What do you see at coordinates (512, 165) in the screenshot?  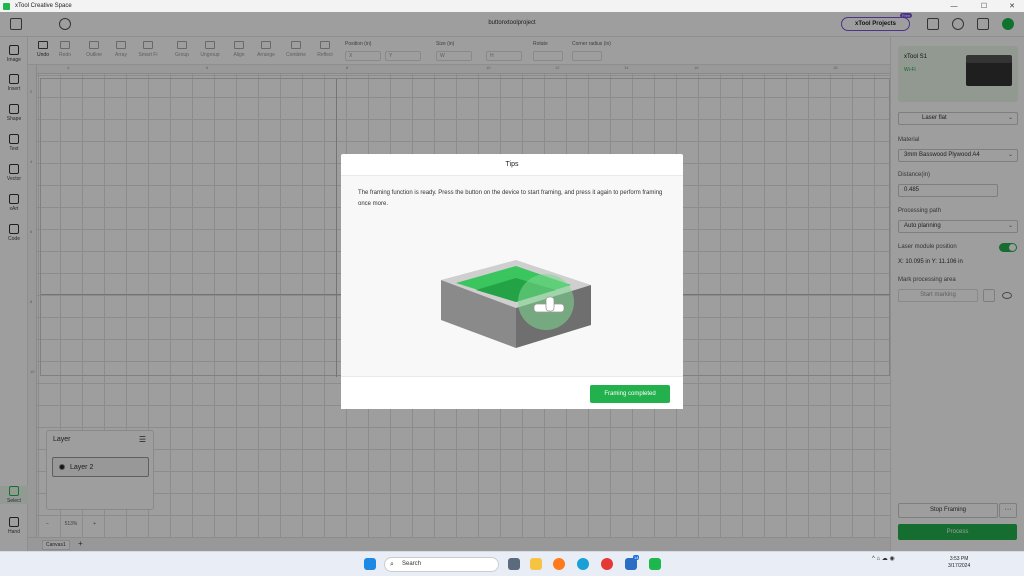 I see `dialog-title: Tips` at bounding box center [512, 165].